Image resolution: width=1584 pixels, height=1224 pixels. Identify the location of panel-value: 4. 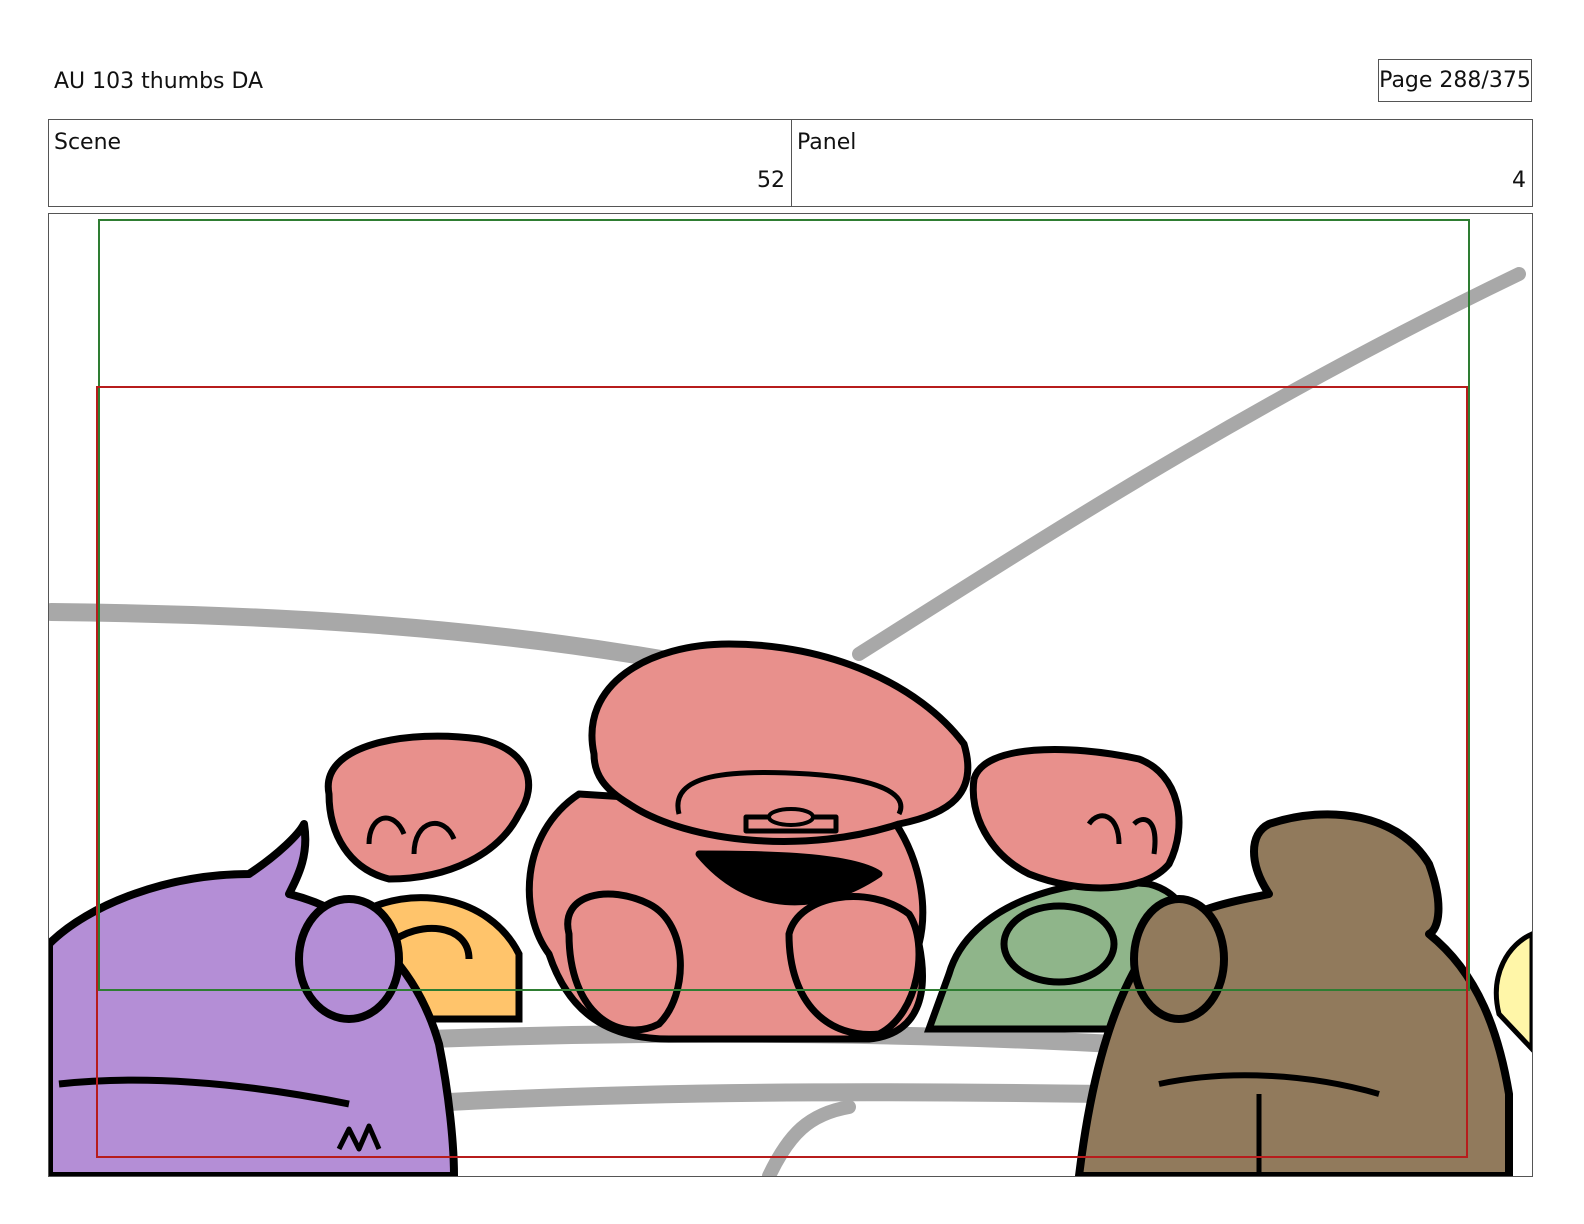
(1519, 180).